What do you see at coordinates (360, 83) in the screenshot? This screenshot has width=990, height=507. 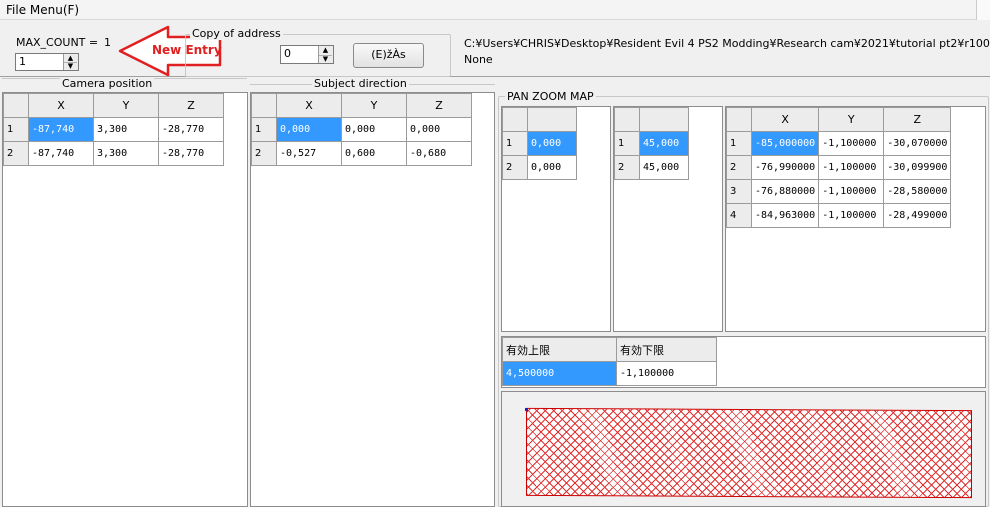 I see `subject-direction-caption: Subject direction` at bounding box center [360, 83].